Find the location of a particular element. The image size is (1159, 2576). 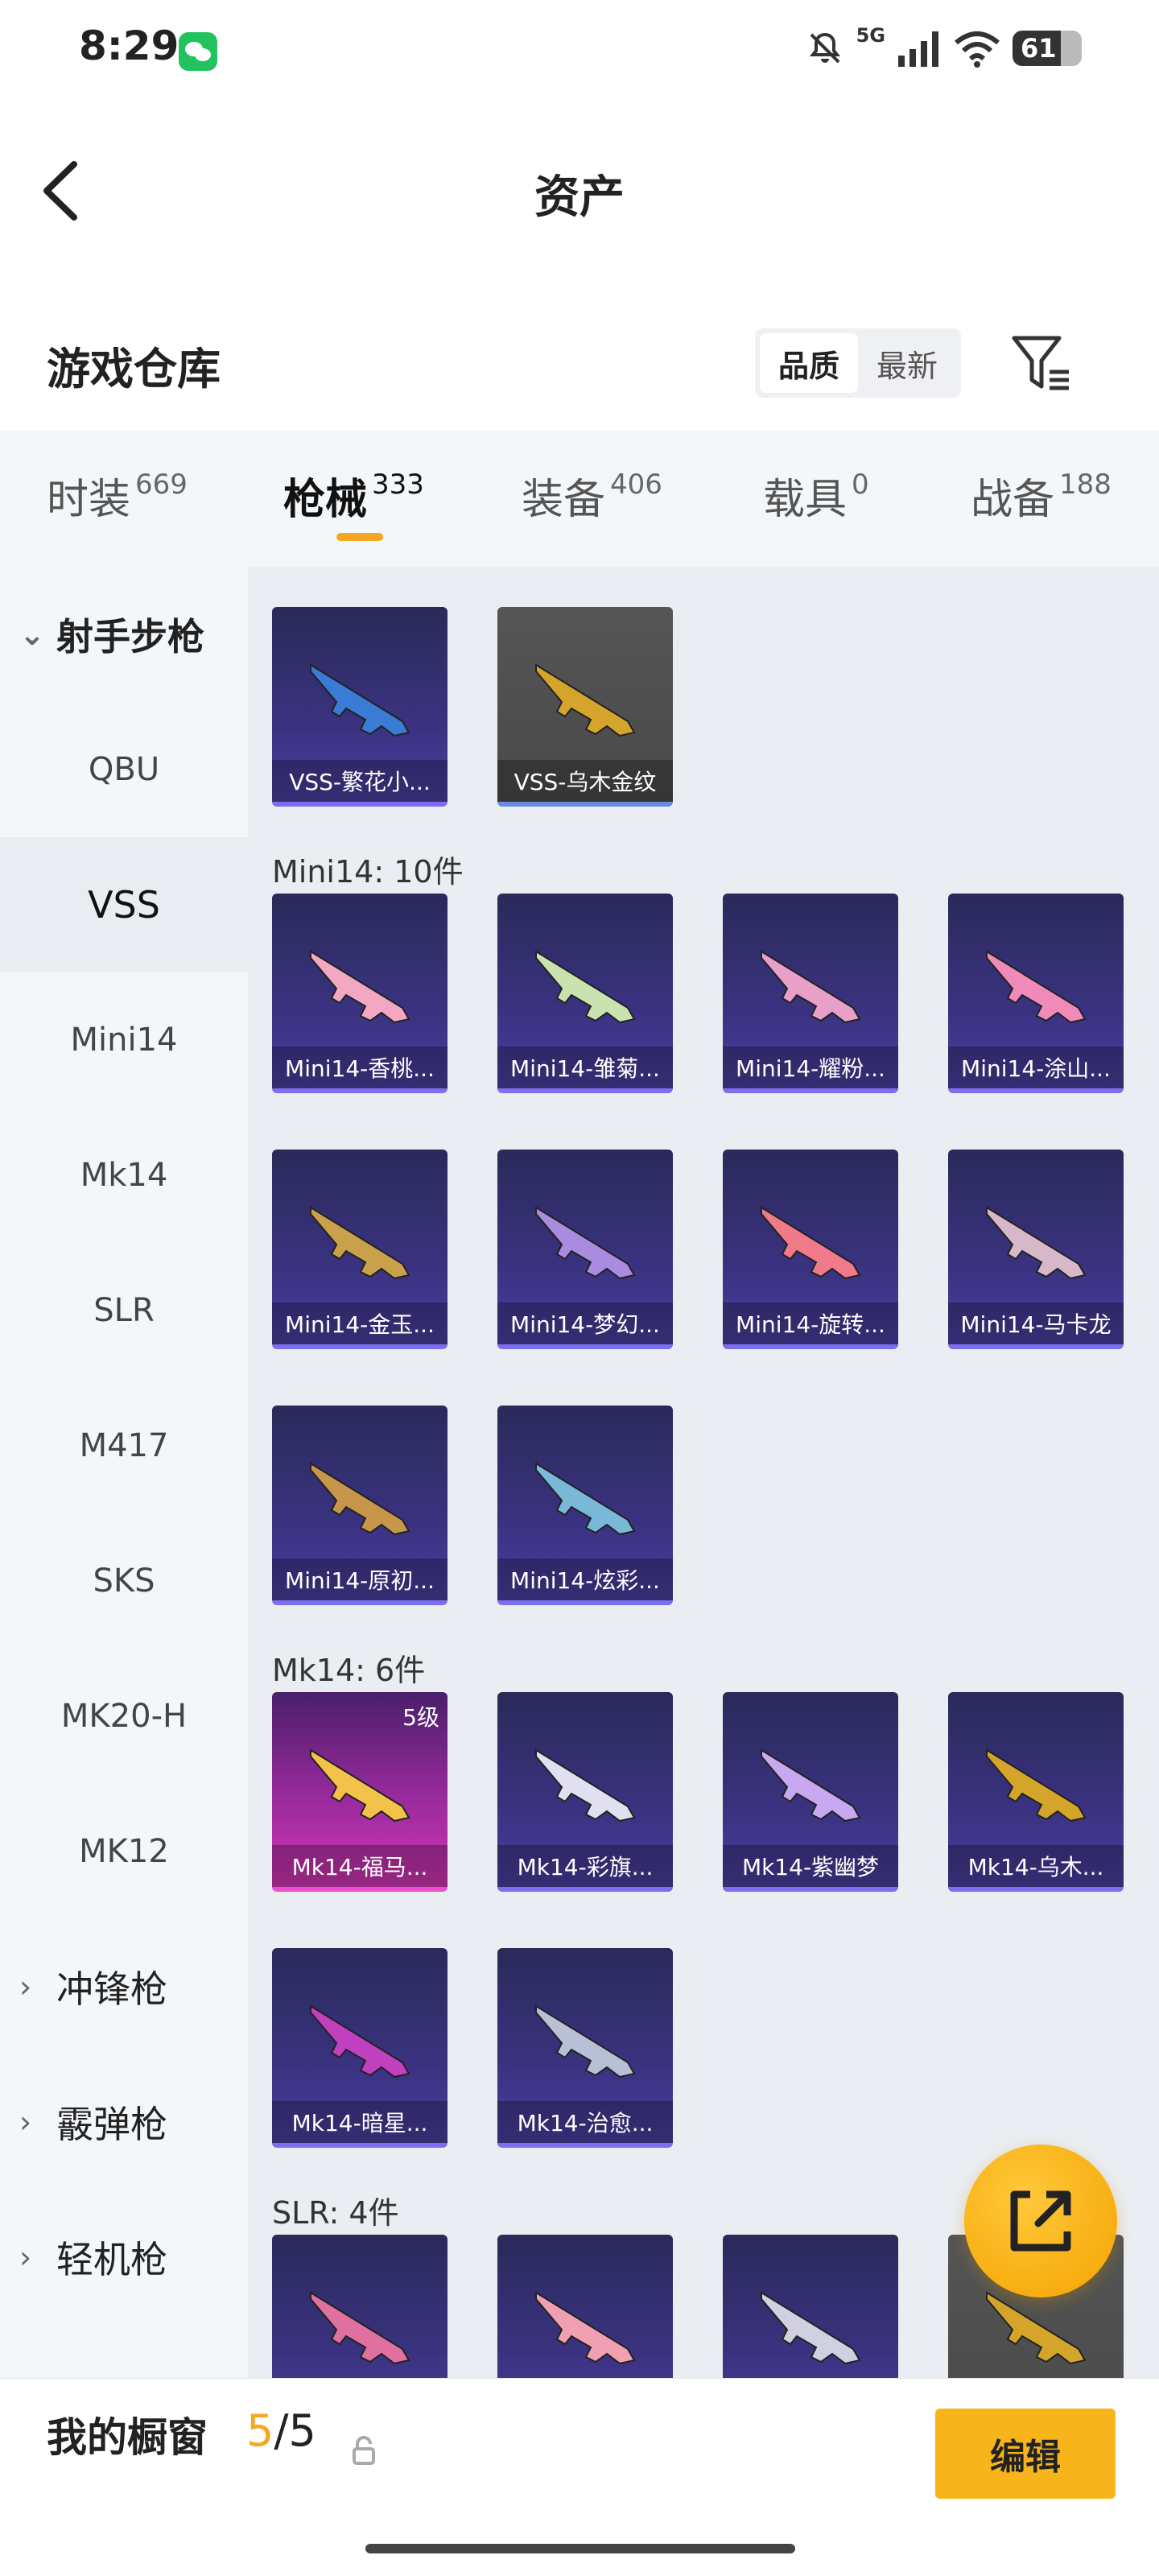

tab-battle-gear: 战备 188 is located at coordinates (1041, 495).